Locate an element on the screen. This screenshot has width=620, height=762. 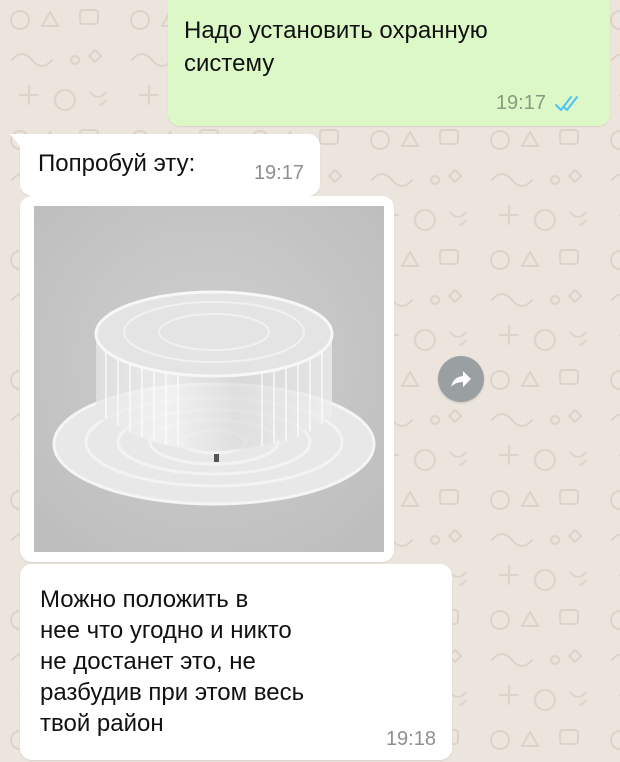
forward-button is located at coordinates (461, 379).